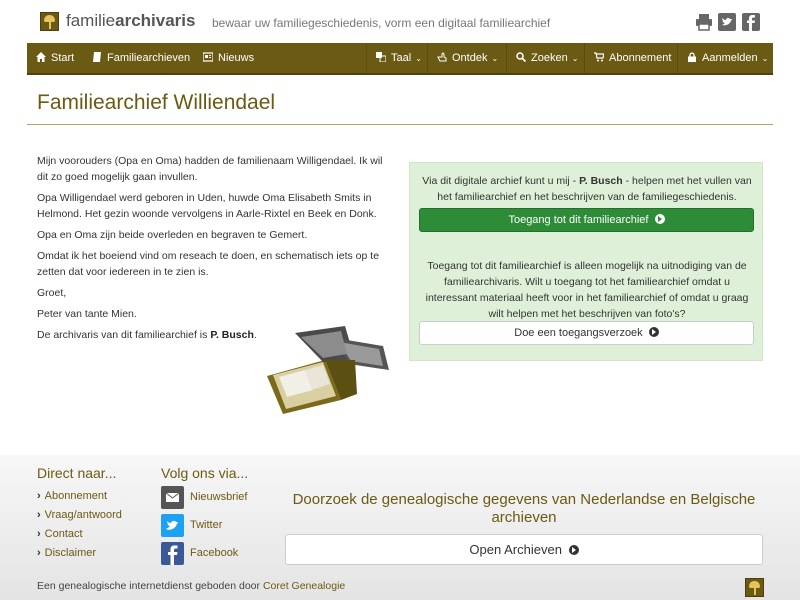 This screenshot has height=600, width=800. What do you see at coordinates (206, 525) in the screenshot?
I see `footer-link-twitter: Twitter` at bounding box center [206, 525].